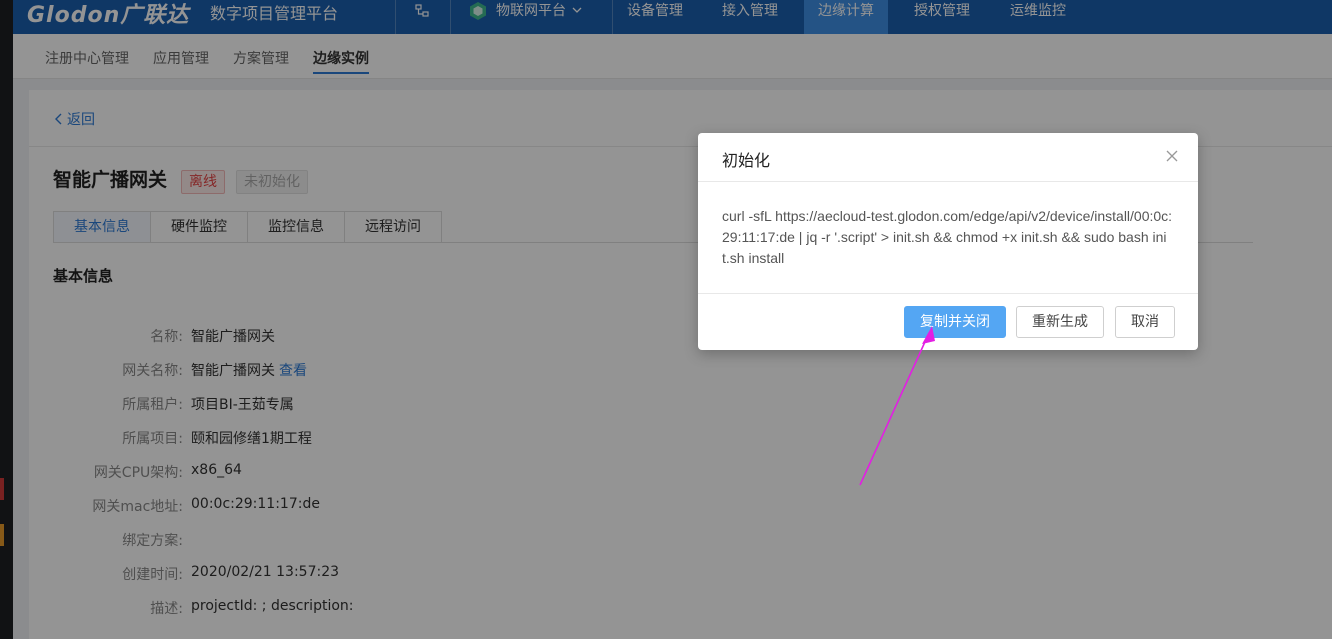 This screenshot has height=639, width=1332. What do you see at coordinates (955, 322) in the screenshot?
I see `copy-and-close-button: 复制并关闭` at bounding box center [955, 322].